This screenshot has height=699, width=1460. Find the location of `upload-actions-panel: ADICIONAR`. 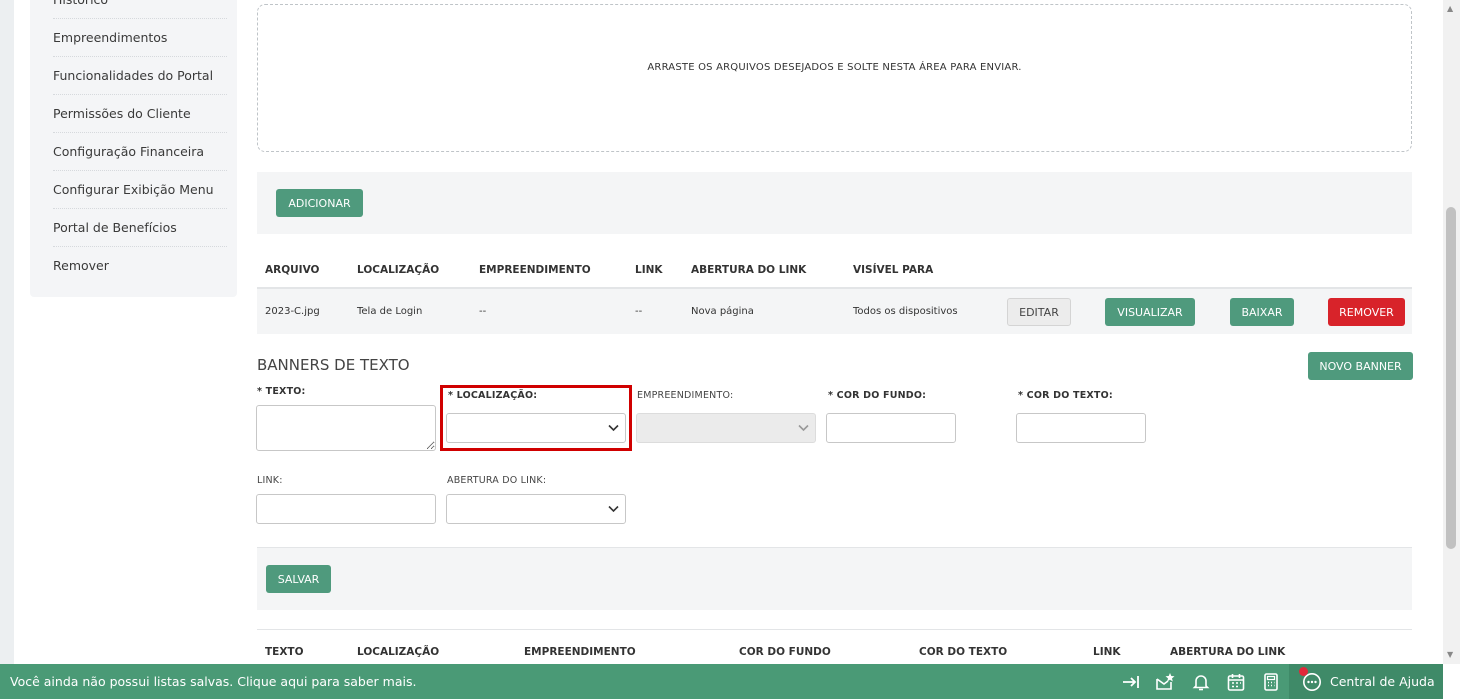

upload-actions-panel: ADICIONAR is located at coordinates (834, 203).